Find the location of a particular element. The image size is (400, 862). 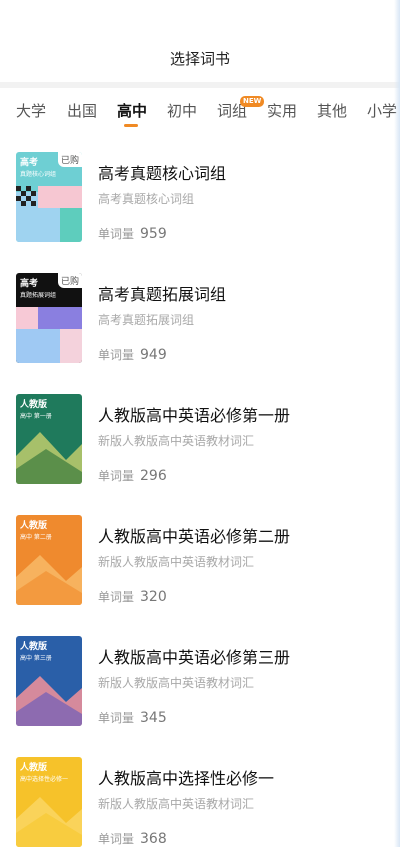

book-title: 高考真题核心词组 is located at coordinates (162, 173).